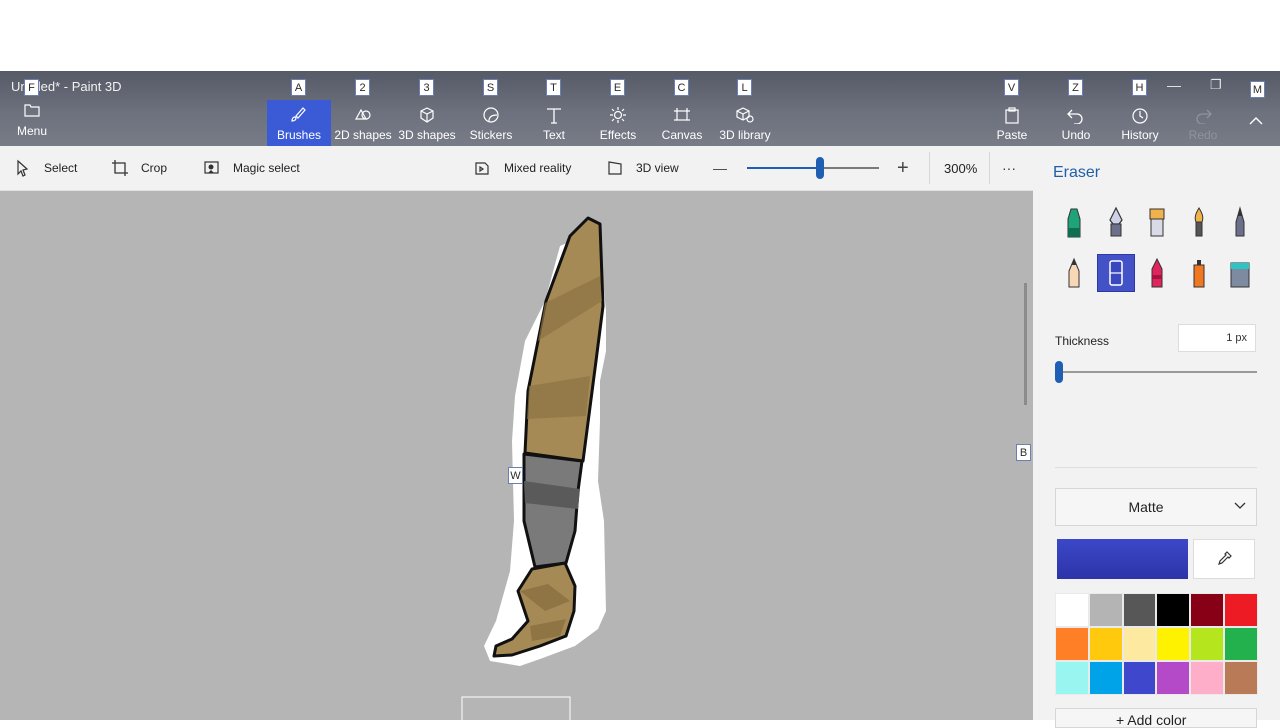 This screenshot has height=728, width=1280. I want to click on tool-label: Undo, so click(1076, 135).